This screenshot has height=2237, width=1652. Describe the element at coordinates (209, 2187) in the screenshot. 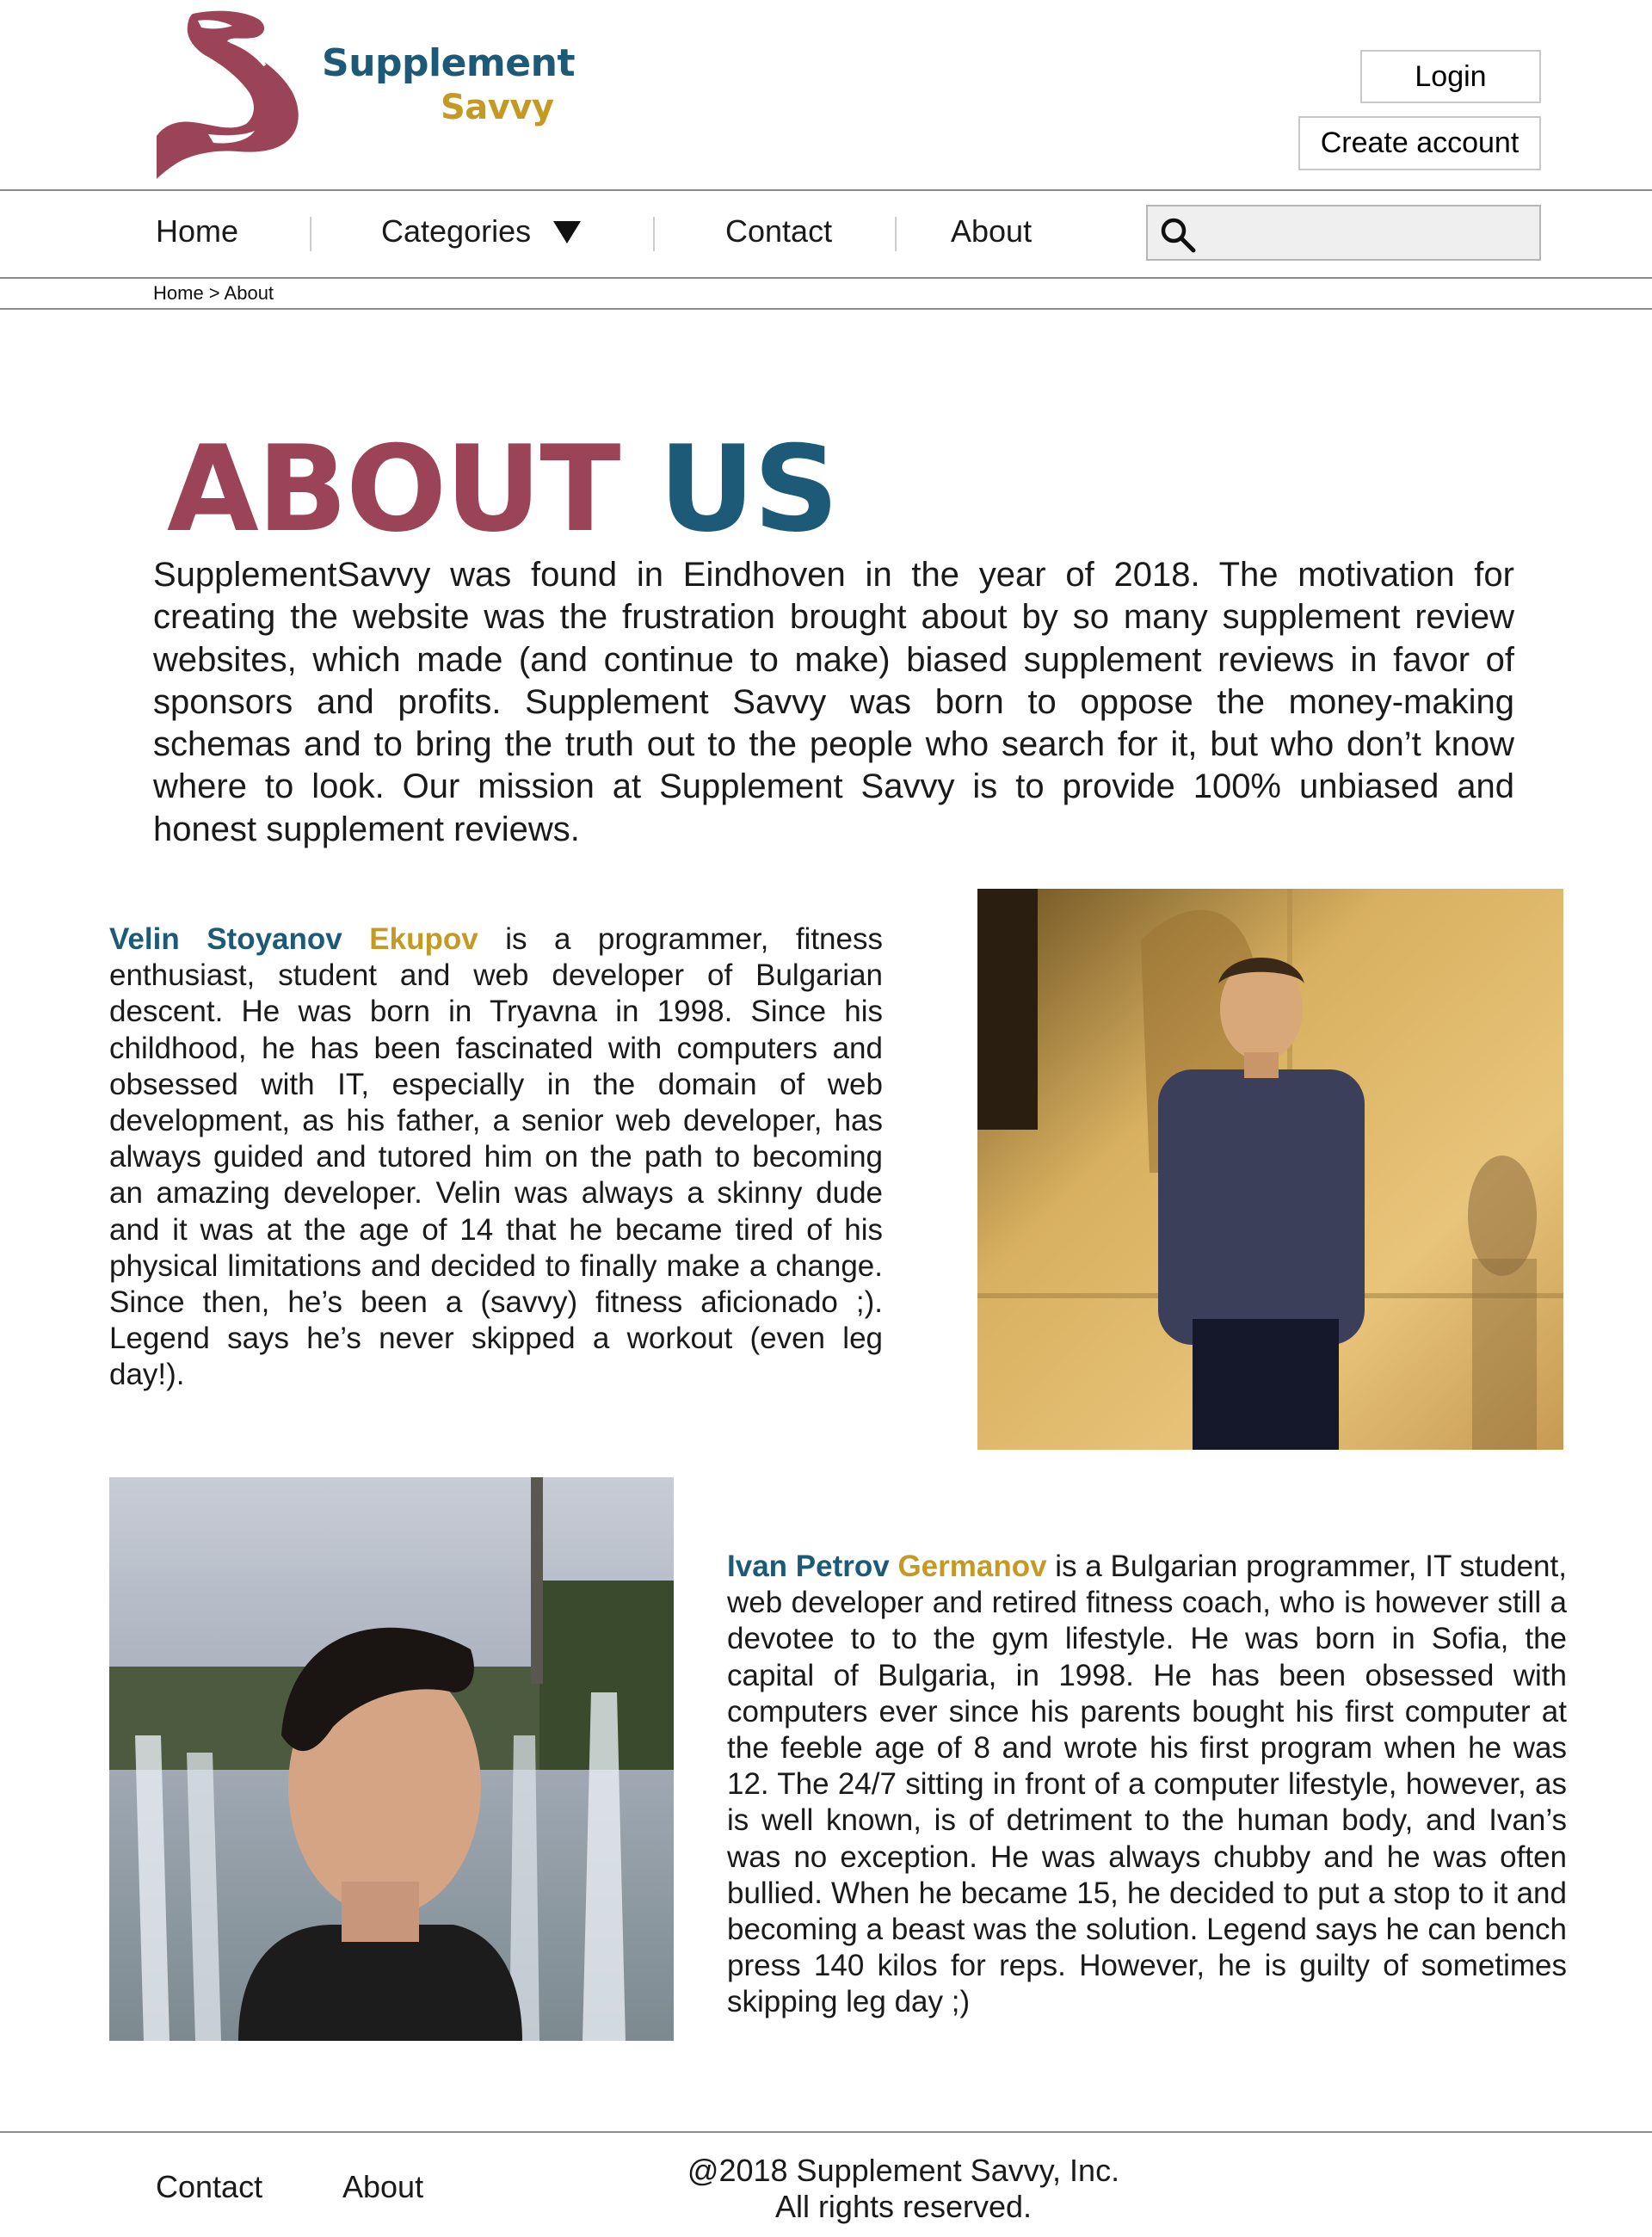

I see `footer-contact-link: Contact` at that location.